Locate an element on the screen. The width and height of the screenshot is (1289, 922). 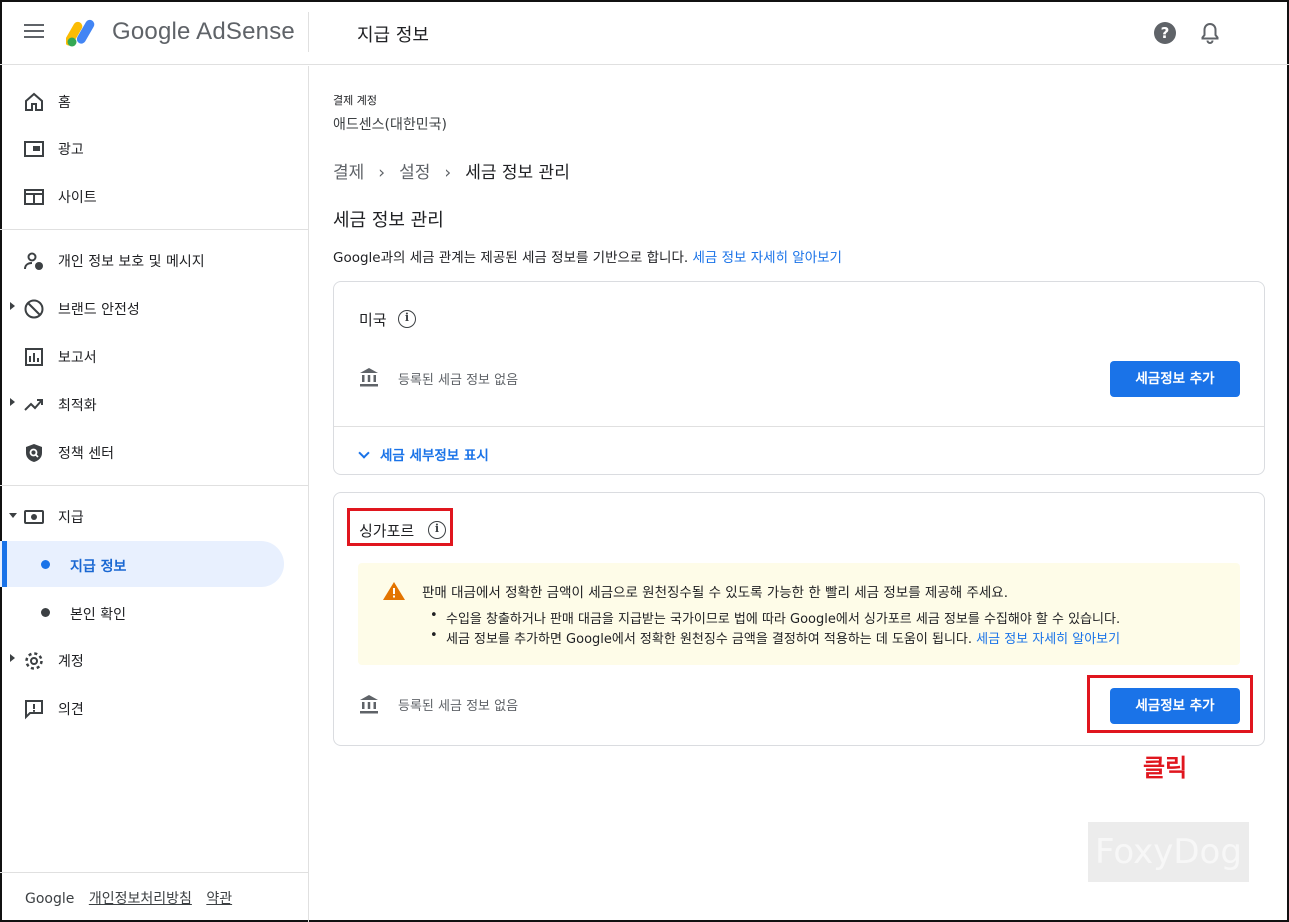
sidebar-item-payments: 지급 is located at coordinates (150, 516).